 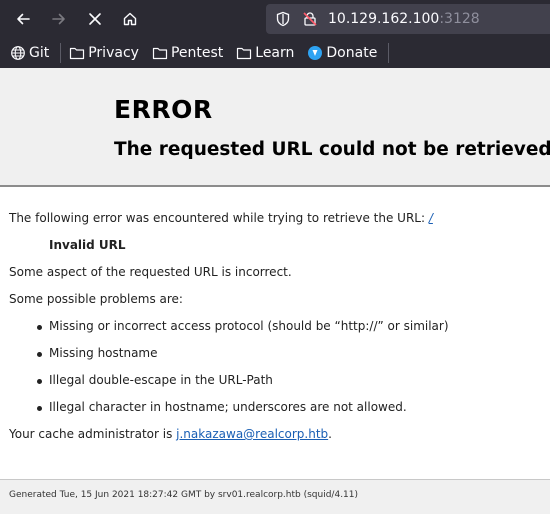 I want to click on insecure-lock-icon, so click(x=310, y=19).